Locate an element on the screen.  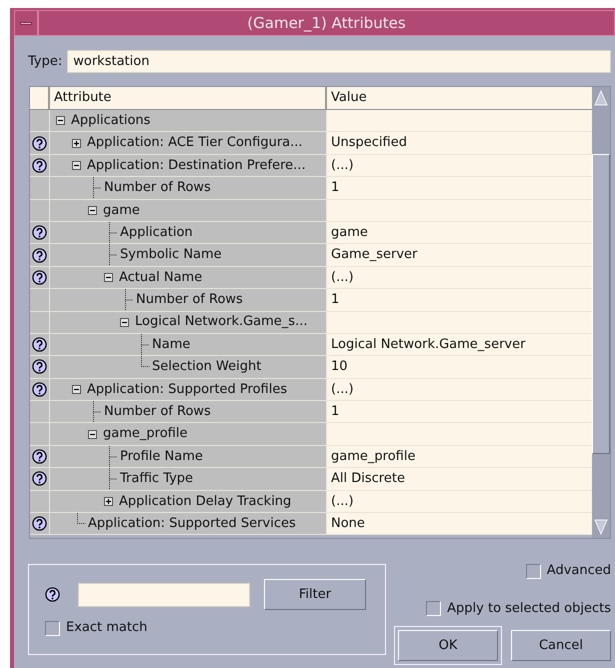
value-cell: None is located at coordinates (459, 523).